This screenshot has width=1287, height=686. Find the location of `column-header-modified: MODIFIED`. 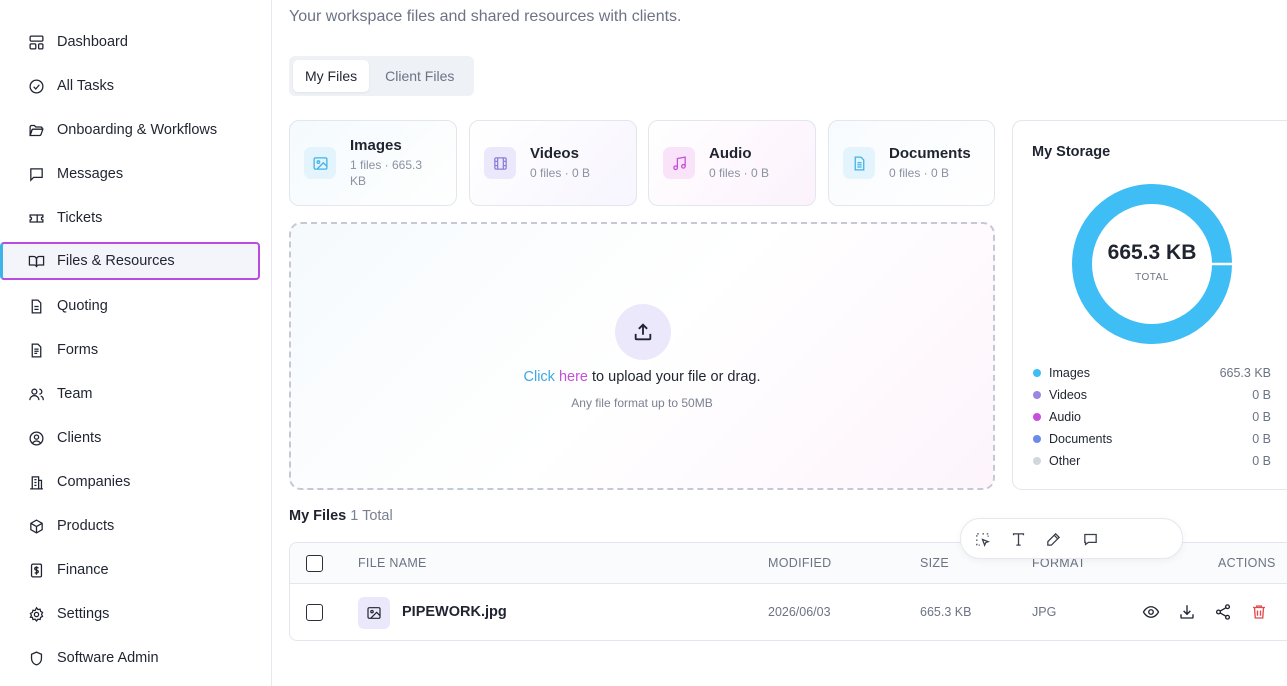

column-header-modified: MODIFIED is located at coordinates (800, 563).